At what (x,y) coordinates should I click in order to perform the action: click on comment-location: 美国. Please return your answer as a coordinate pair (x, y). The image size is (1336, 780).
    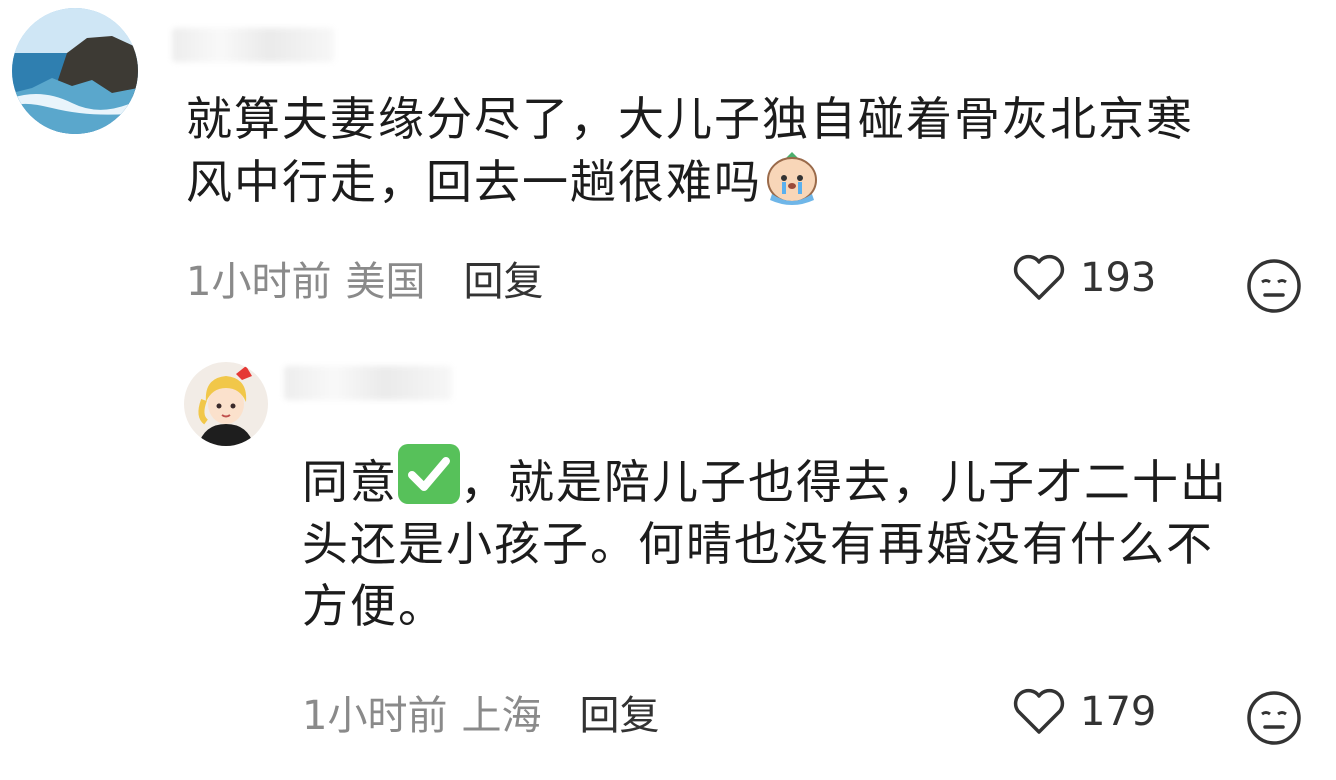
    Looking at the image, I should click on (385, 282).